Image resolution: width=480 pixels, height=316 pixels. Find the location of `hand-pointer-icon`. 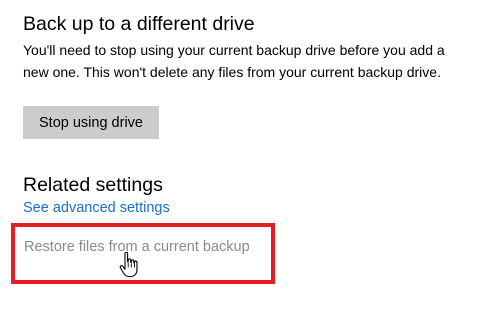

hand-pointer-icon is located at coordinates (128, 265).